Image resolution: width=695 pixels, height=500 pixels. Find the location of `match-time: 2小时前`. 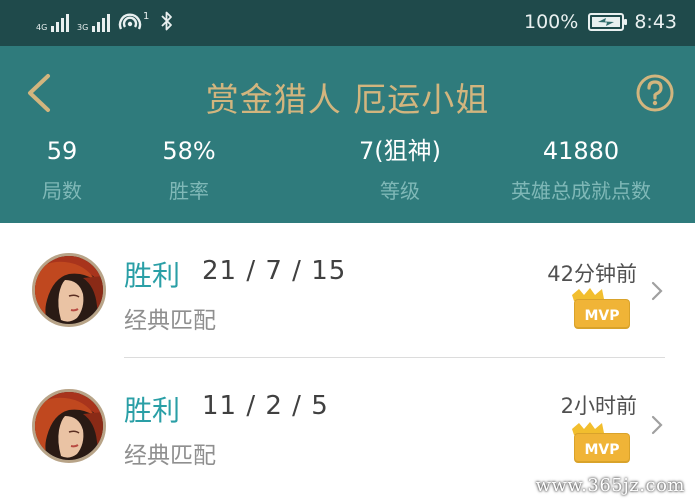

match-time: 2小时前 is located at coordinates (598, 406).